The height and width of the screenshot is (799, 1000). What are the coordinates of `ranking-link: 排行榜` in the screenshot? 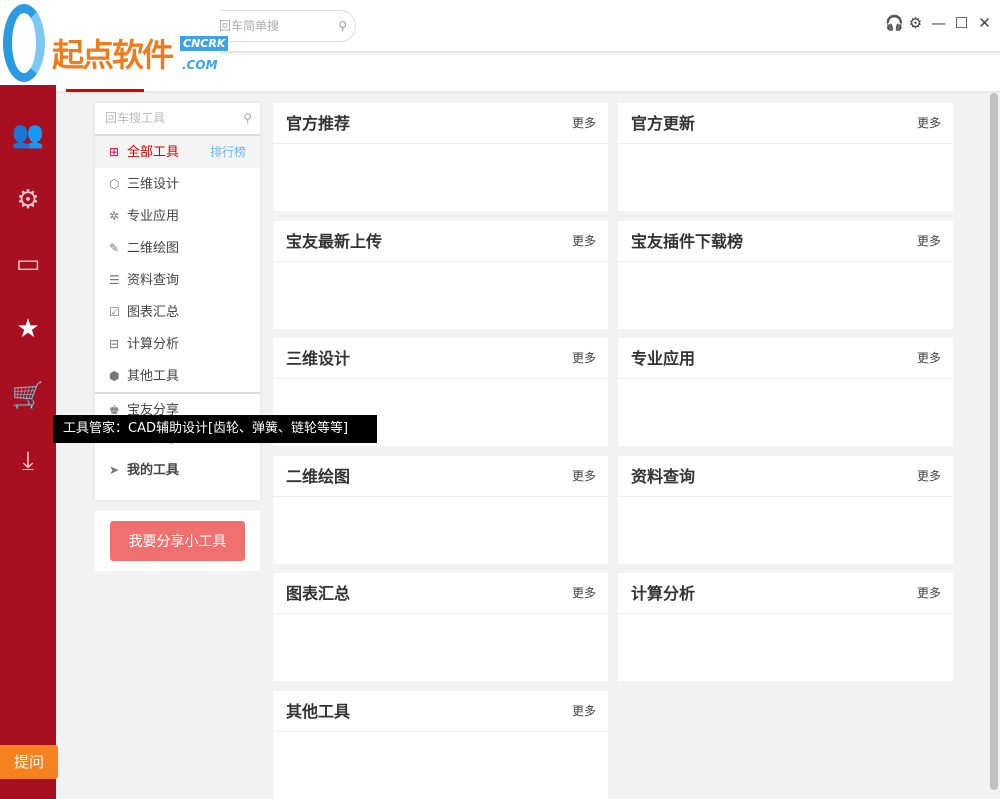 It's located at (228, 152).